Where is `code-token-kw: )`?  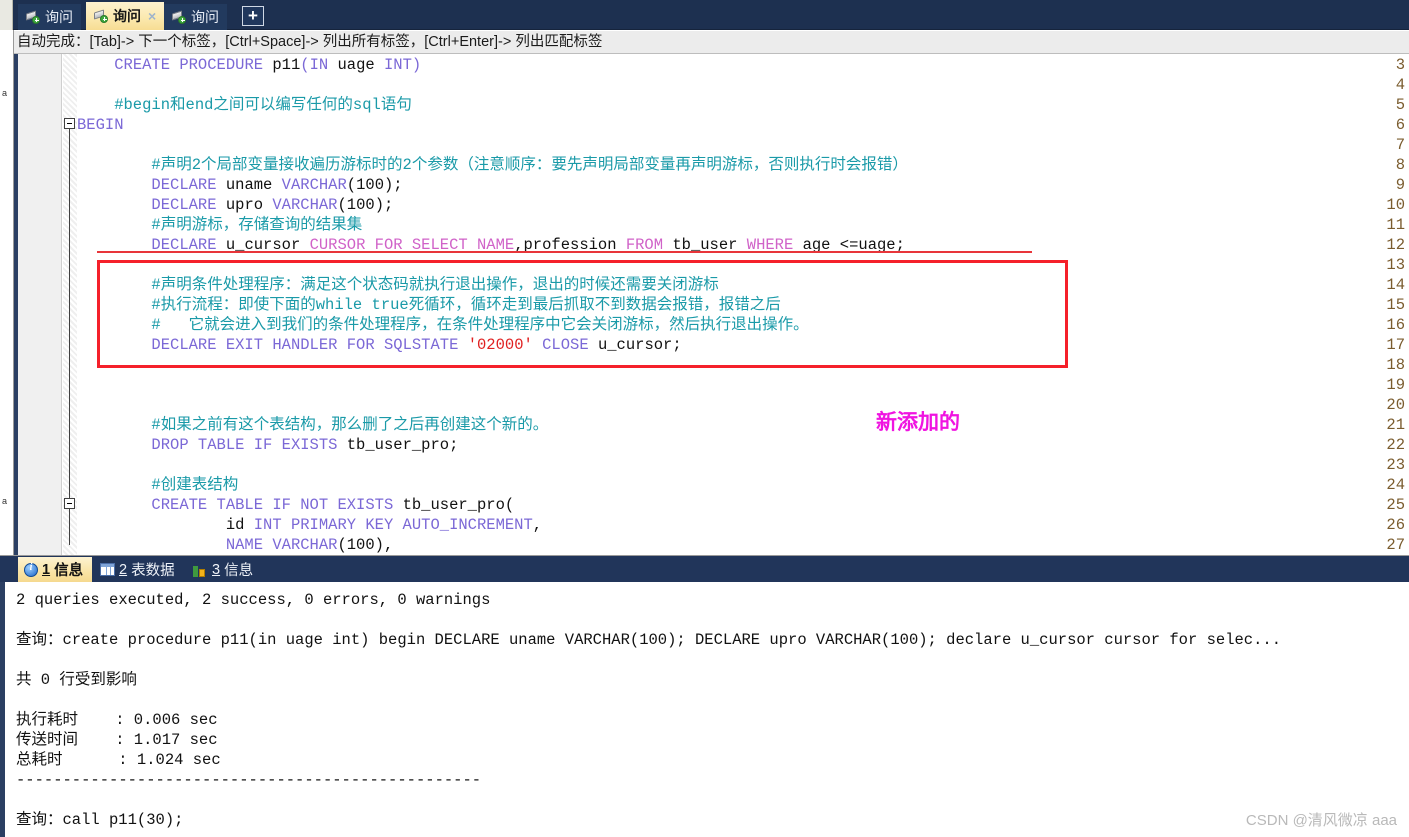
code-token-kw: ) is located at coordinates (416, 65).